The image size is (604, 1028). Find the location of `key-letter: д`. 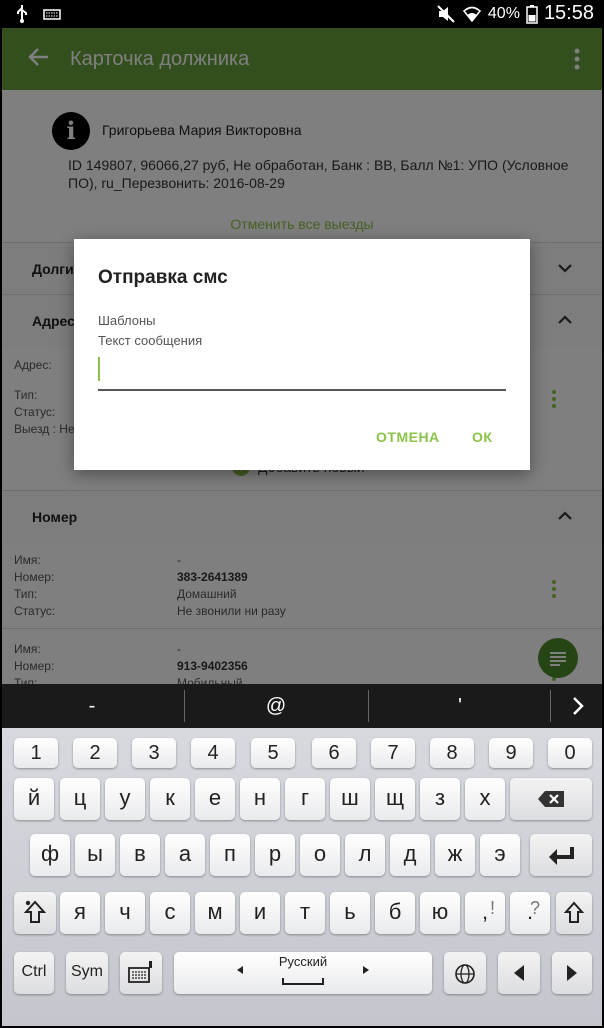

key-letter: д is located at coordinates (410, 855).